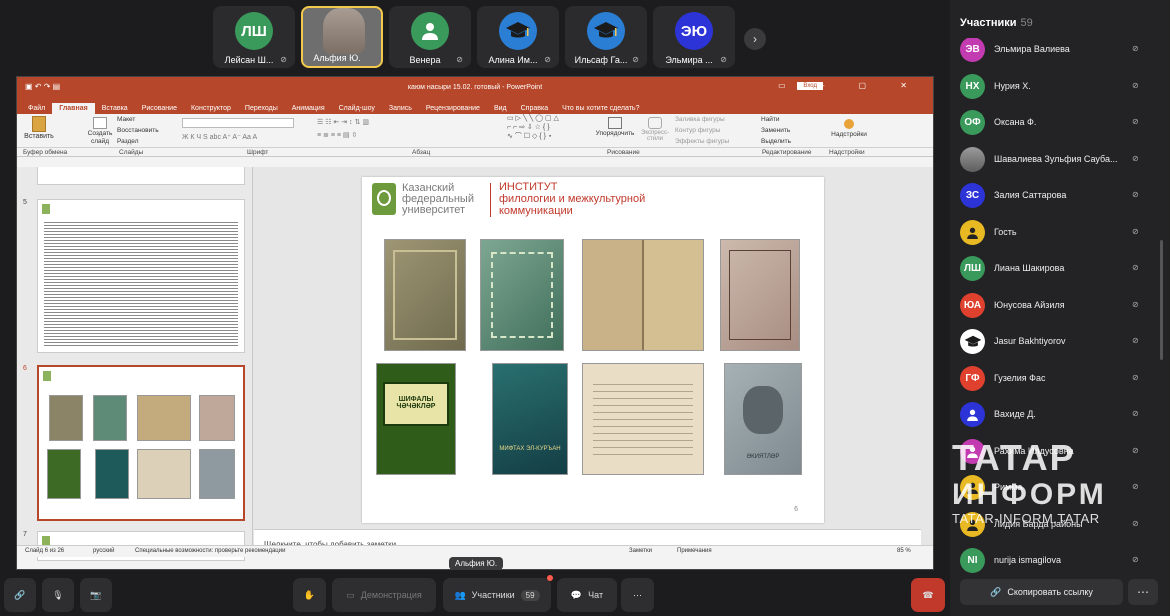 This screenshot has height=616, width=1170. I want to click on camera-toggle-button: 📷, so click(96, 595).